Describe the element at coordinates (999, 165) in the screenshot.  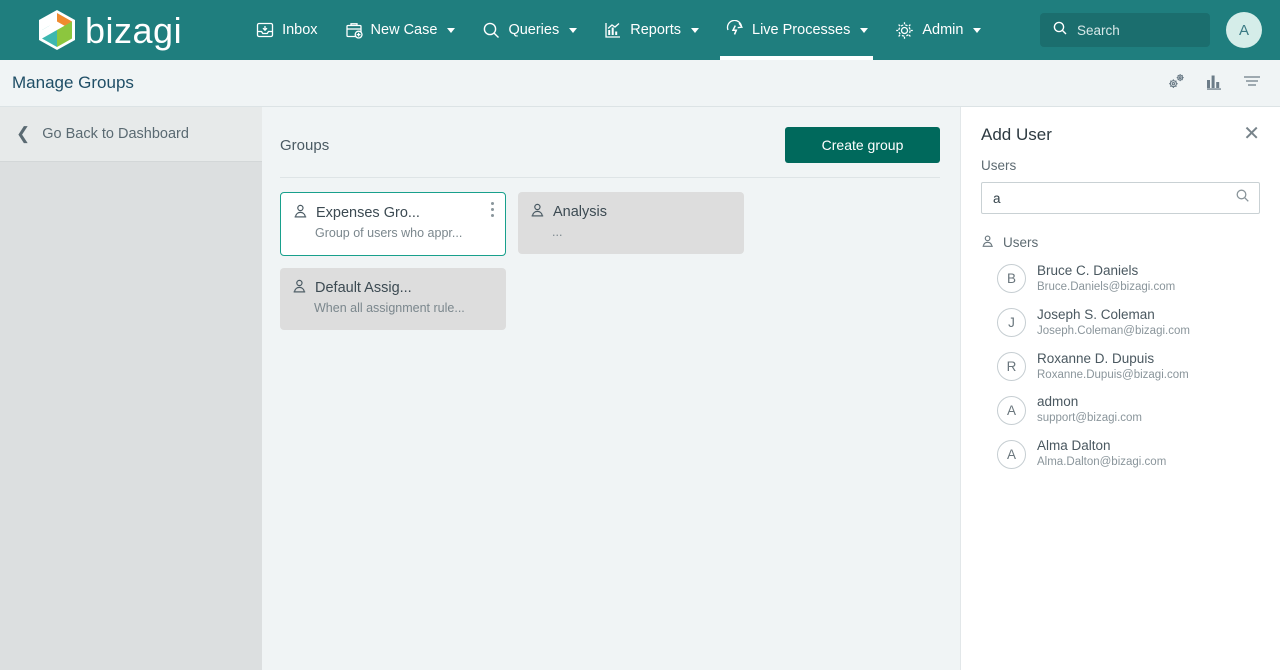
I see `users-field-label: Users` at that location.